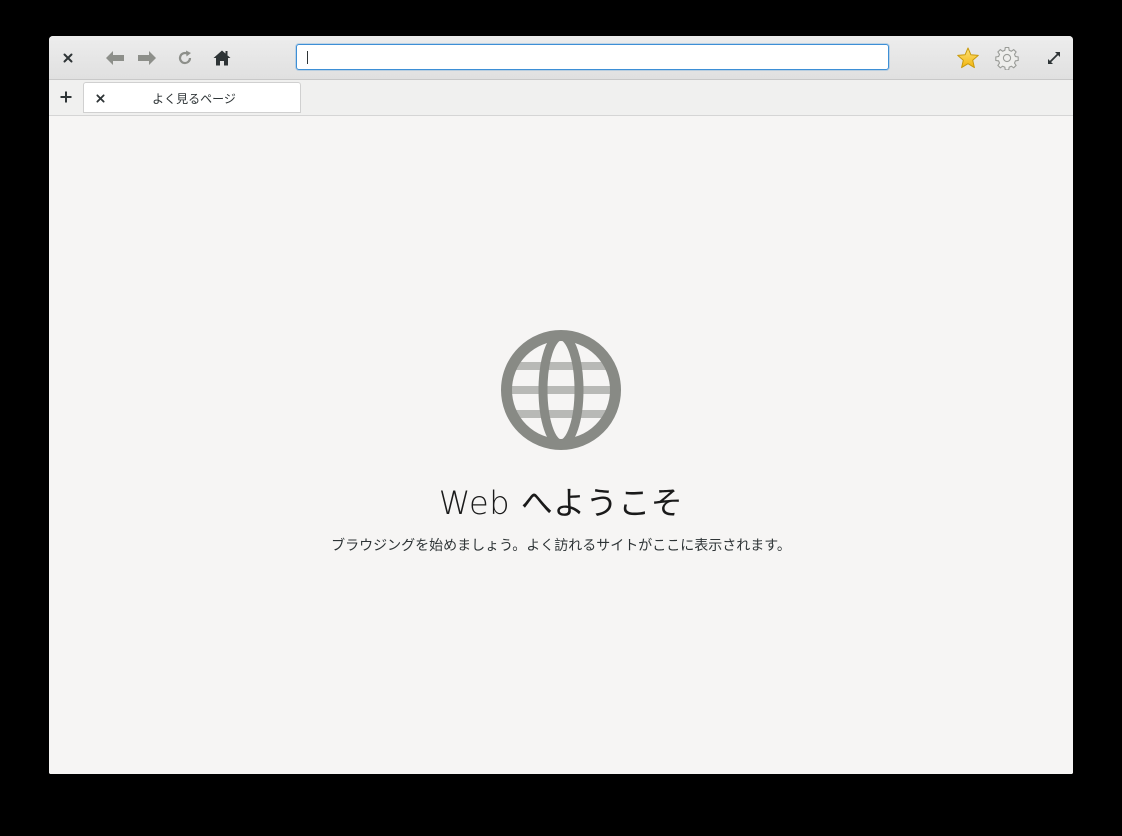  What do you see at coordinates (561, 390) in the screenshot?
I see `globe-icon` at bounding box center [561, 390].